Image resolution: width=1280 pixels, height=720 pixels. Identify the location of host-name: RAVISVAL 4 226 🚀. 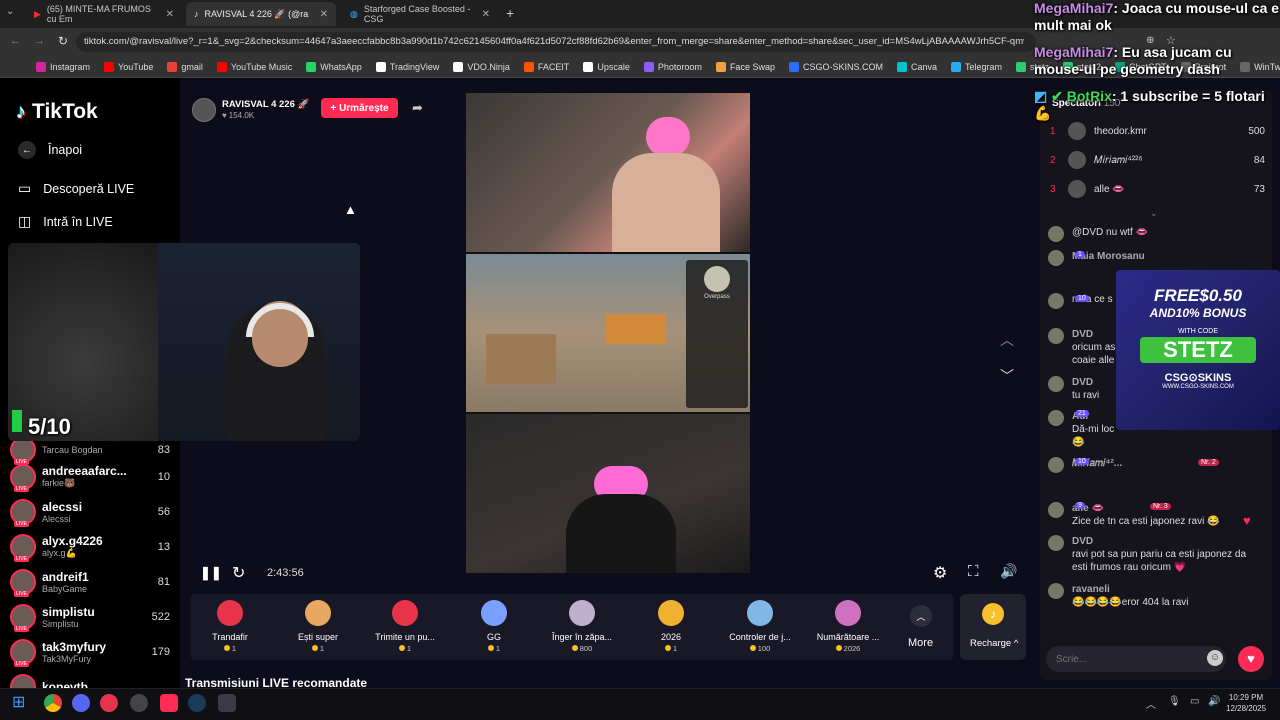
(265, 104).